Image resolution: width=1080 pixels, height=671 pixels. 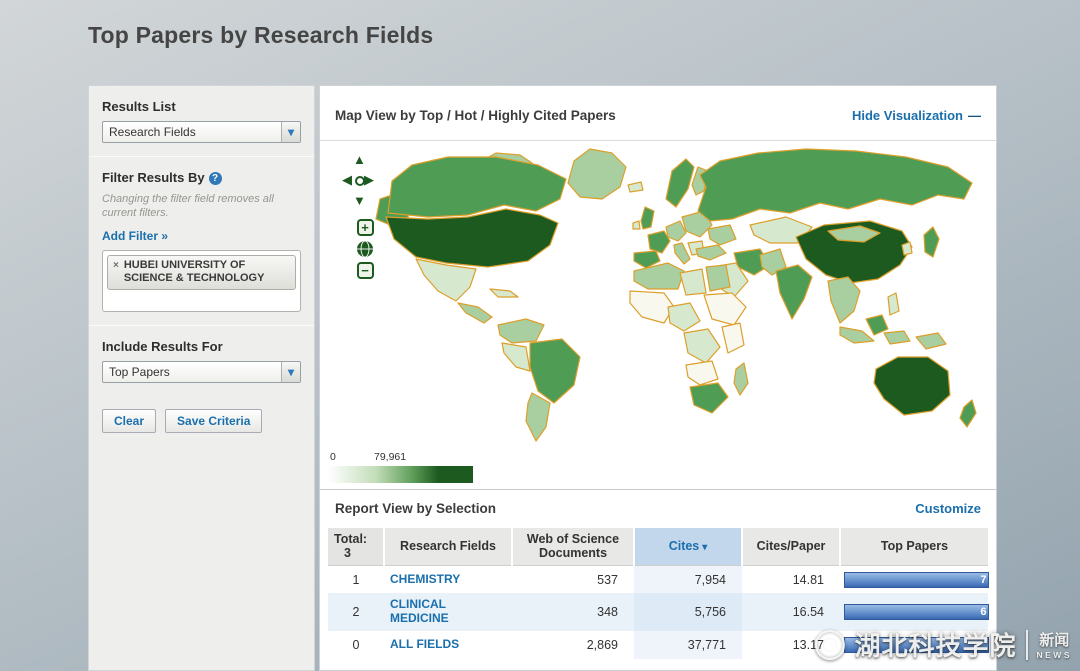 What do you see at coordinates (139, 371) in the screenshot?
I see `include-results-value: Top Papers` at bounding box center [139, 371].